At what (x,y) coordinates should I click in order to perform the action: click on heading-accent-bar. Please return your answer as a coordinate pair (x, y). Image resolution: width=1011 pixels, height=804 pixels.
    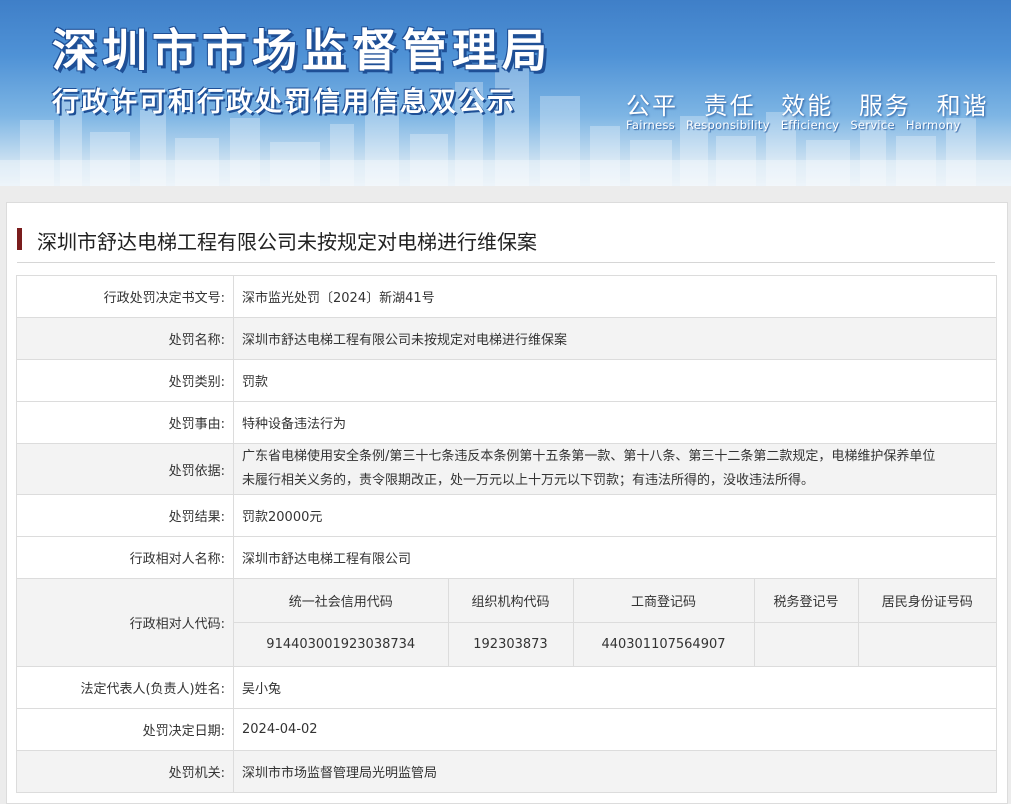
    Looking at the image, I should click on (19, 239).